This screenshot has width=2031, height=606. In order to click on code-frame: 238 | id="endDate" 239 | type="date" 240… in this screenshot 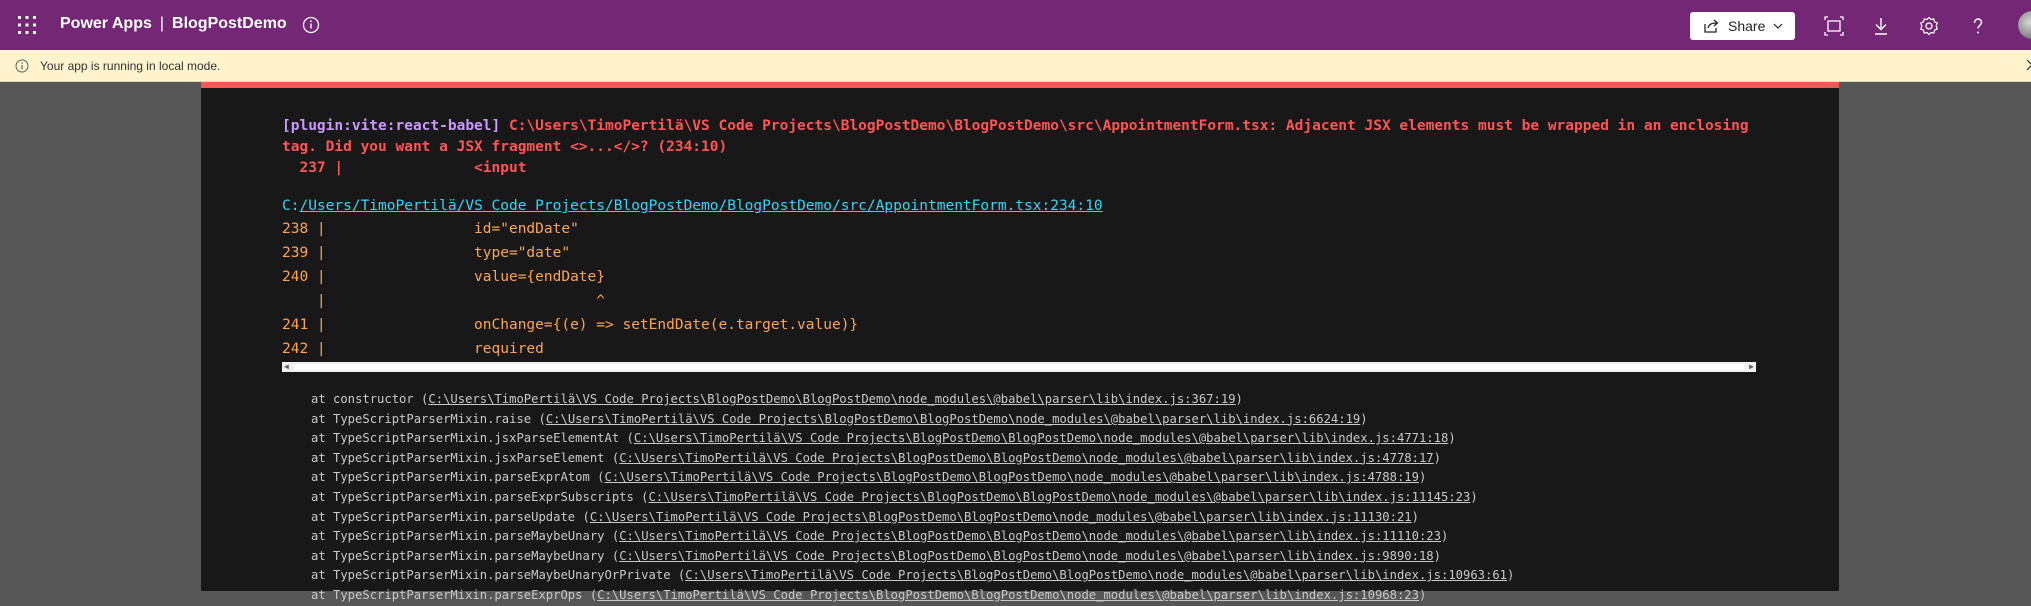, I will do `click(570, 289)`.